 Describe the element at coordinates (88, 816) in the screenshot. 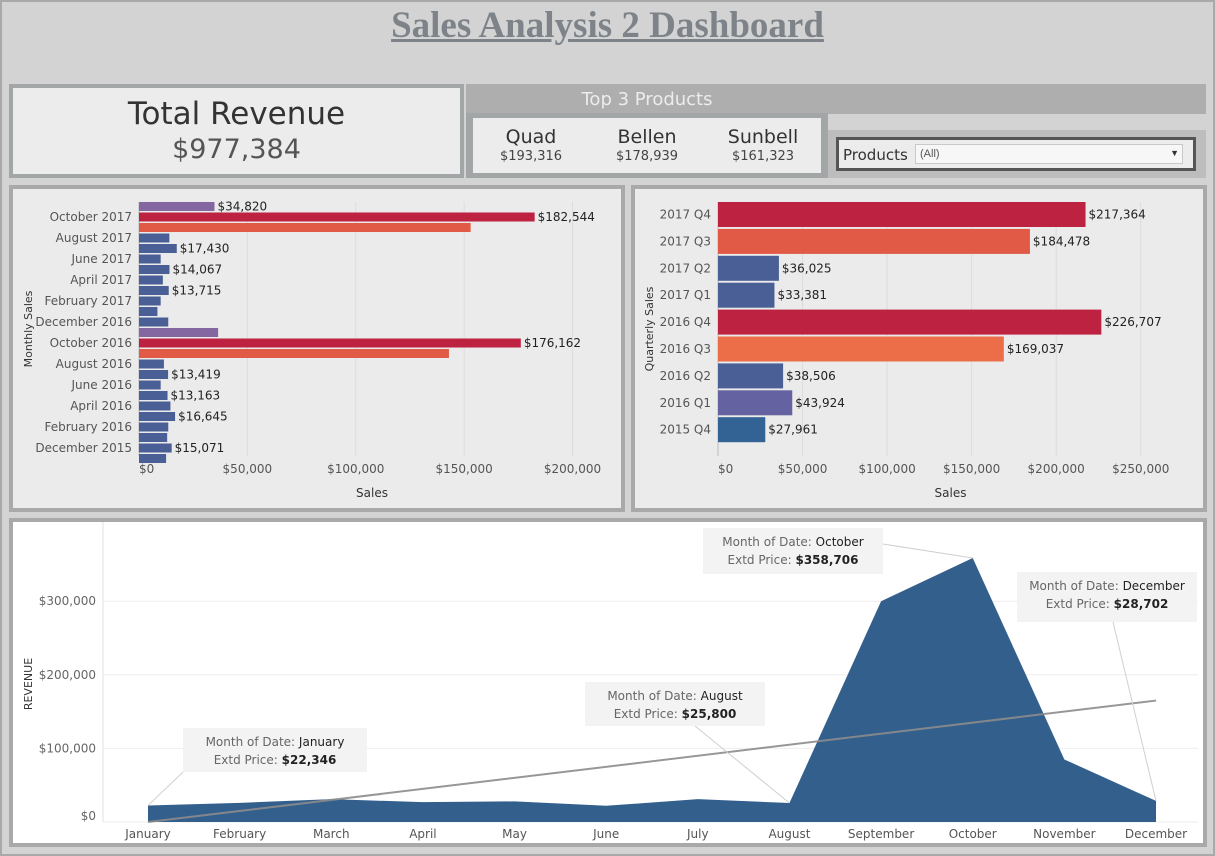

I see `y-tick-label: $0` at that location.